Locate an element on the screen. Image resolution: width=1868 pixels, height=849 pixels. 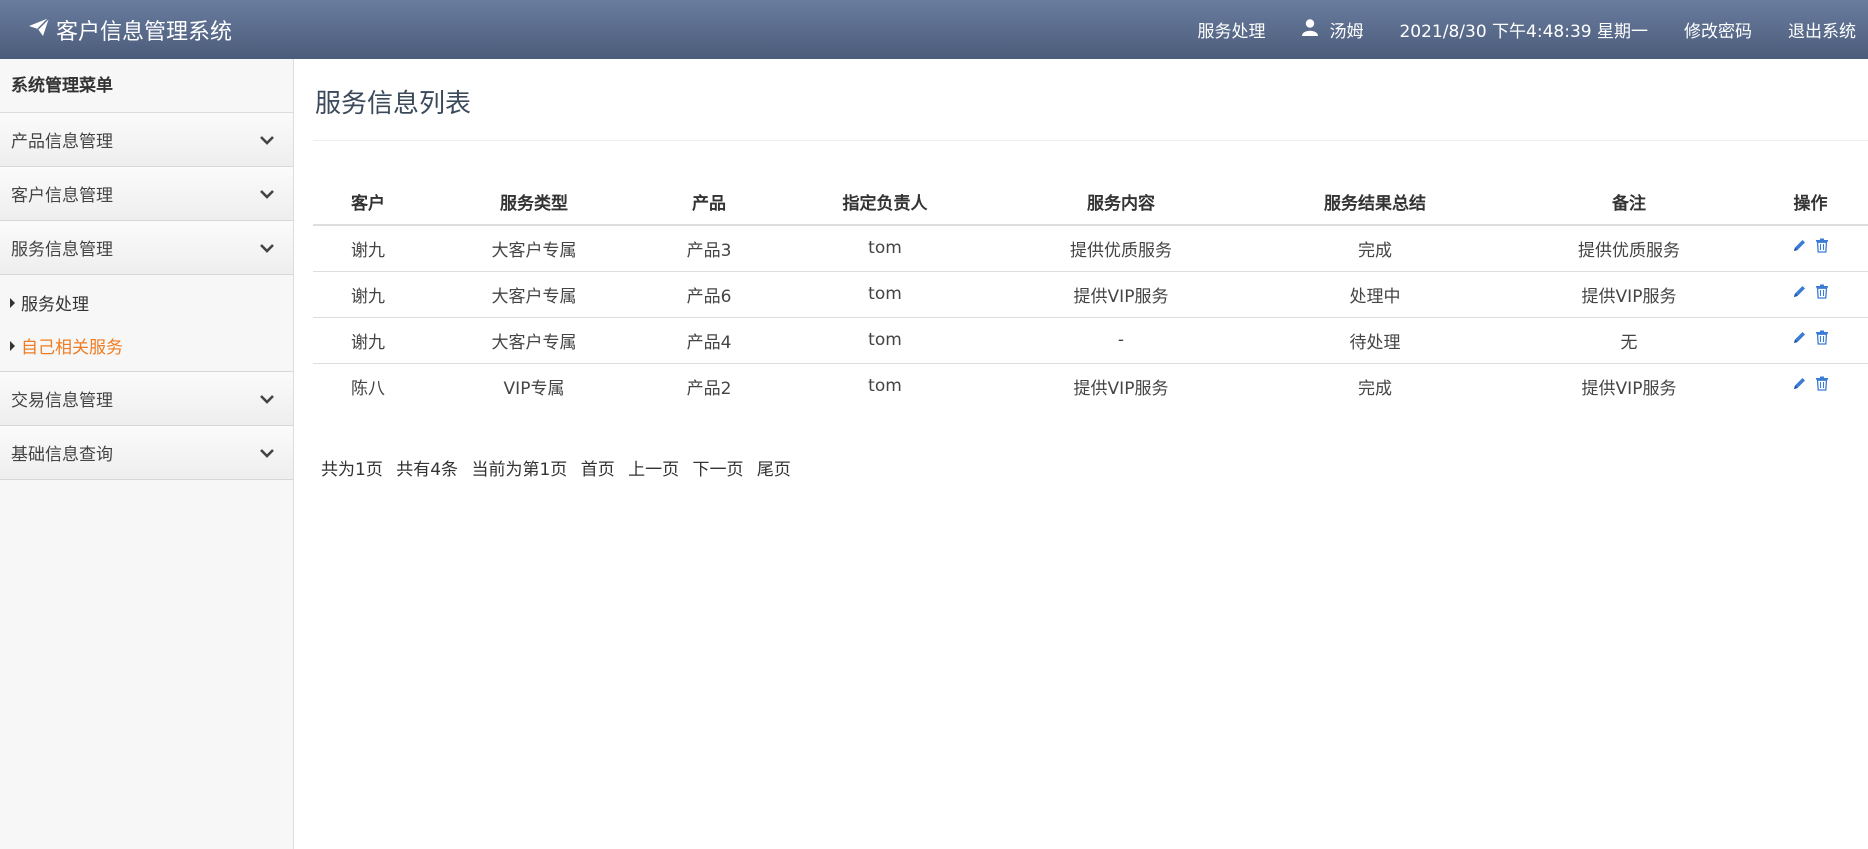
table-row: 谢九 大客户专属 产品3 tom 提供优质服务 完成 提供优质服务 is located at coordinates (1090, 248).